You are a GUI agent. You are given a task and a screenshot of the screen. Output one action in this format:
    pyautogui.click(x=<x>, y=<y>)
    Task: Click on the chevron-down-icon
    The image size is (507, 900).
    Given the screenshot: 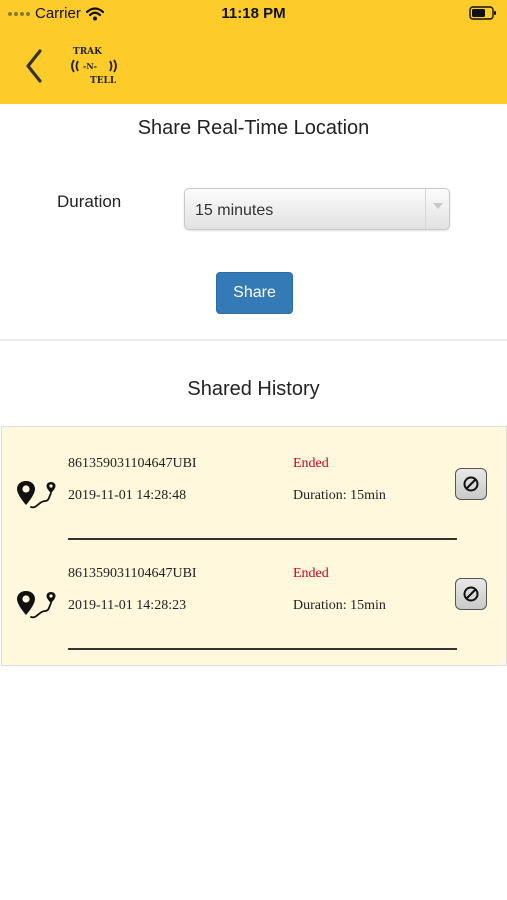 What is the action you would take?
    pyautogui.click(x=437, y=209)
    